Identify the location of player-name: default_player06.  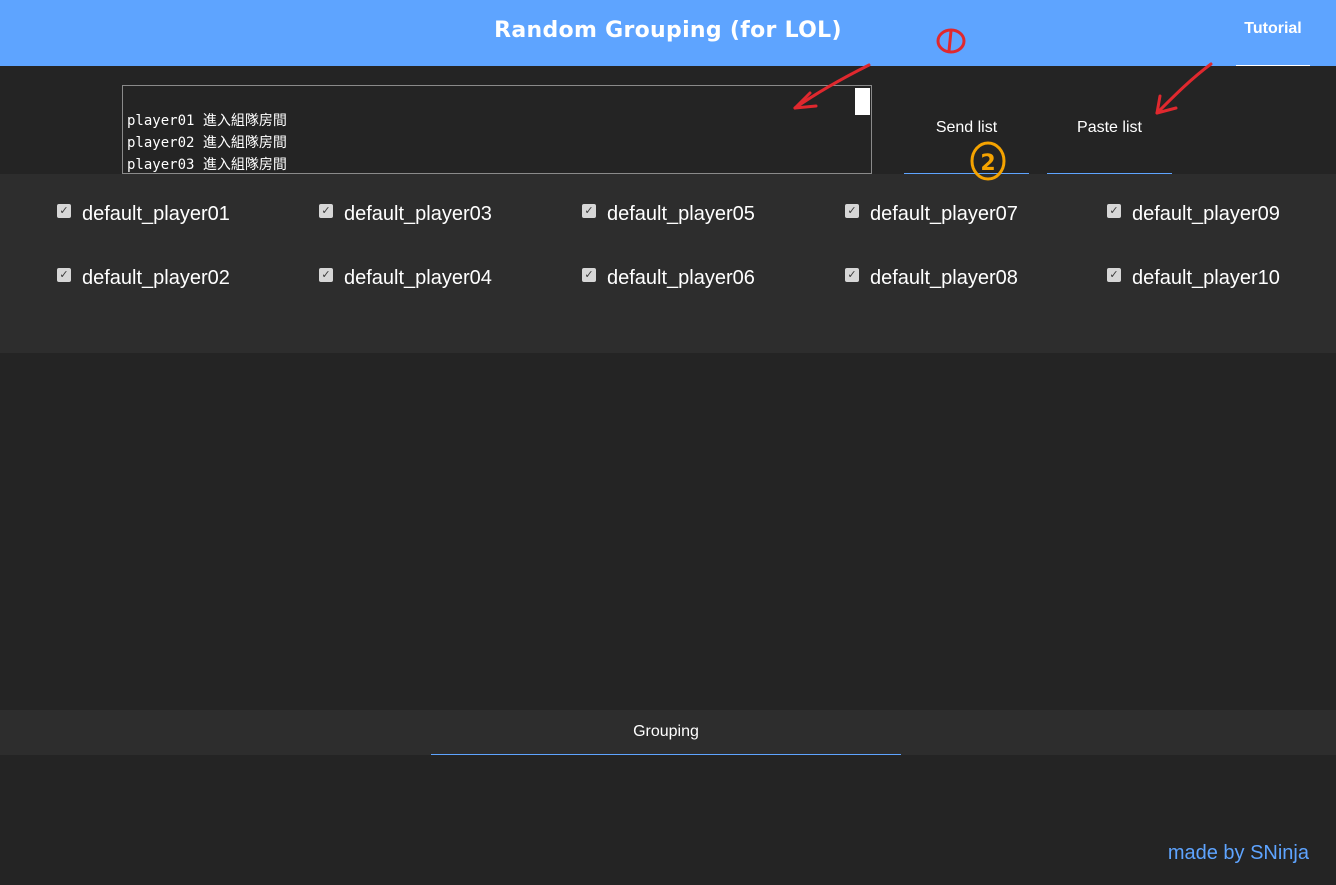
(681, 277).